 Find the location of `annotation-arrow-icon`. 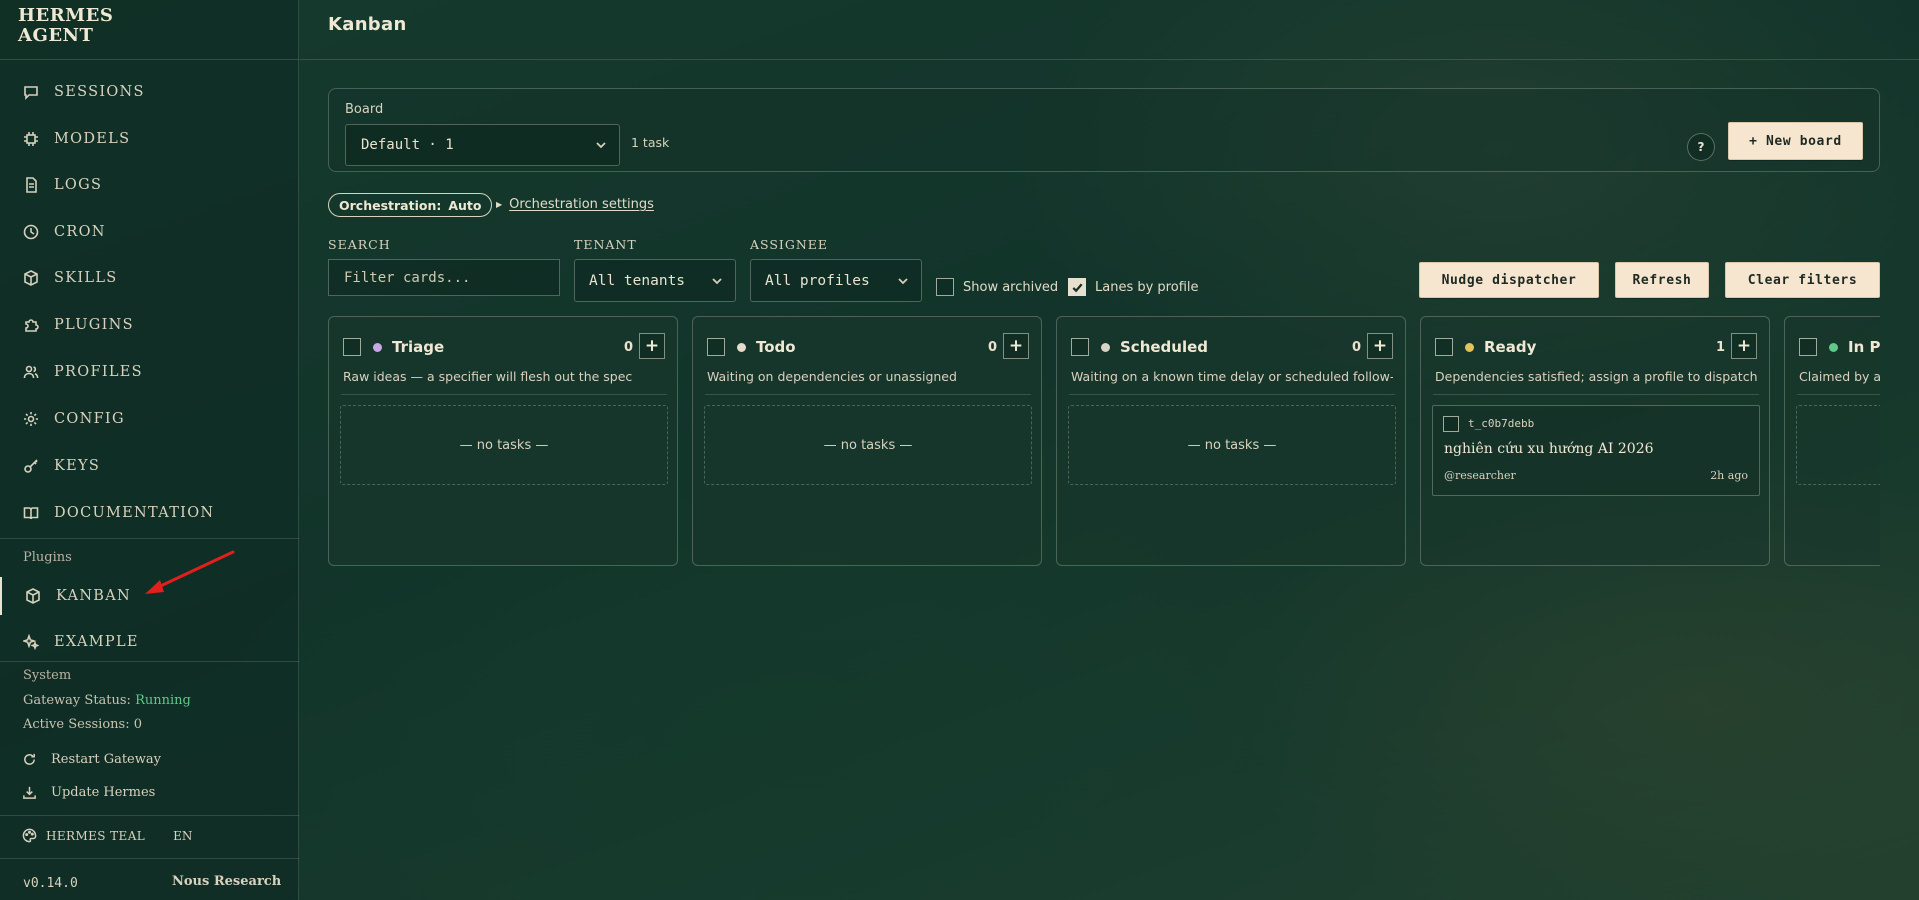

annotation-arrow-icon is located at coordinates (190, 572).